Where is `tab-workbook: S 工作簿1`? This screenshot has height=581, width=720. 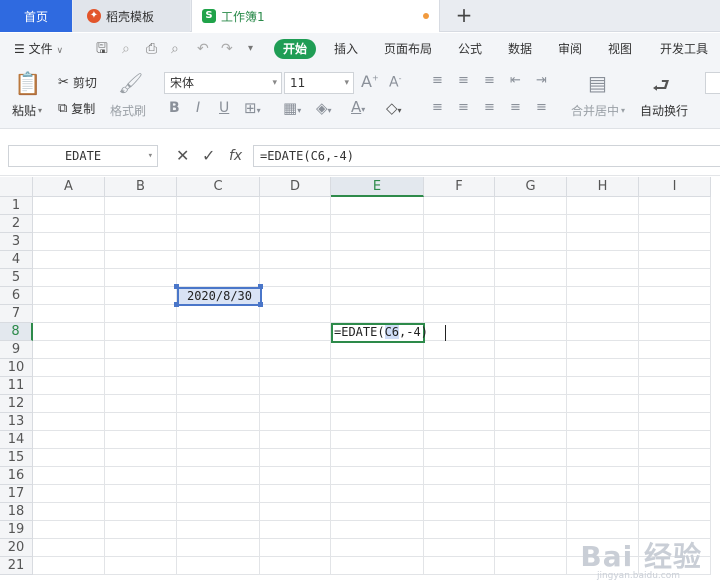
tab-workbook: S 工作簿1 is located at coordinates (315, 16).